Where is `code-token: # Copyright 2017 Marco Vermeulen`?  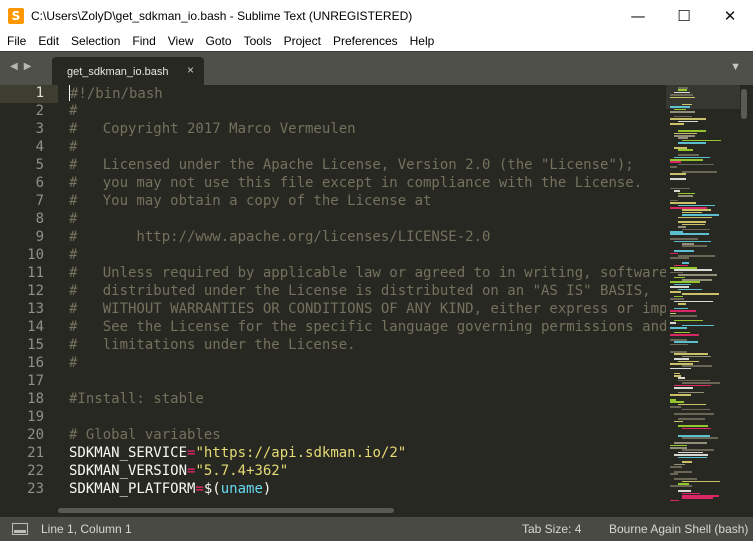 code-token: # Copyright 2017 Marco Vermeulen is located at coordinates (212, 129).